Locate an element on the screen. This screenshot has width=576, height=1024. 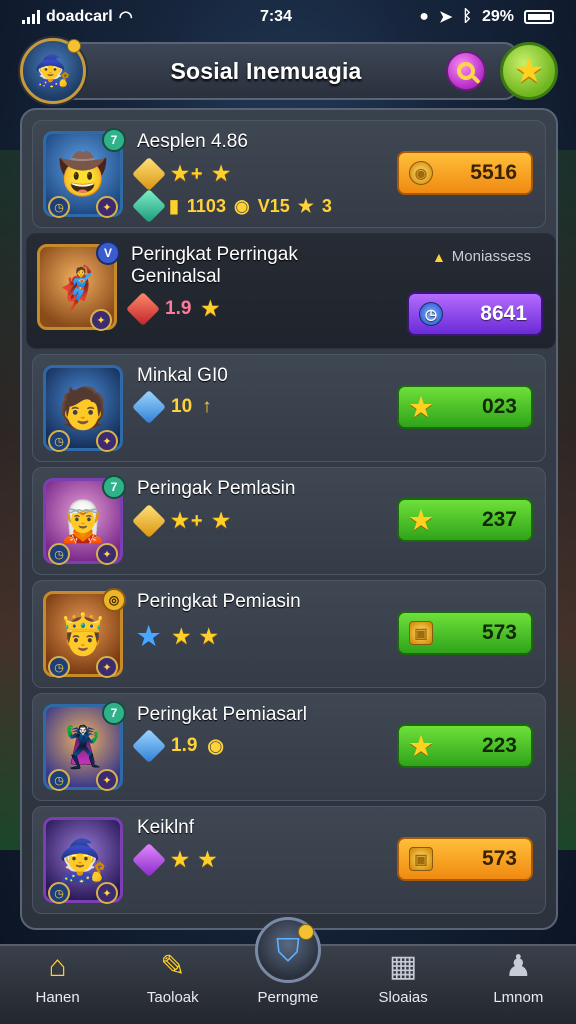
nav-home-label: Hanen is located at coordinates (57, 997).